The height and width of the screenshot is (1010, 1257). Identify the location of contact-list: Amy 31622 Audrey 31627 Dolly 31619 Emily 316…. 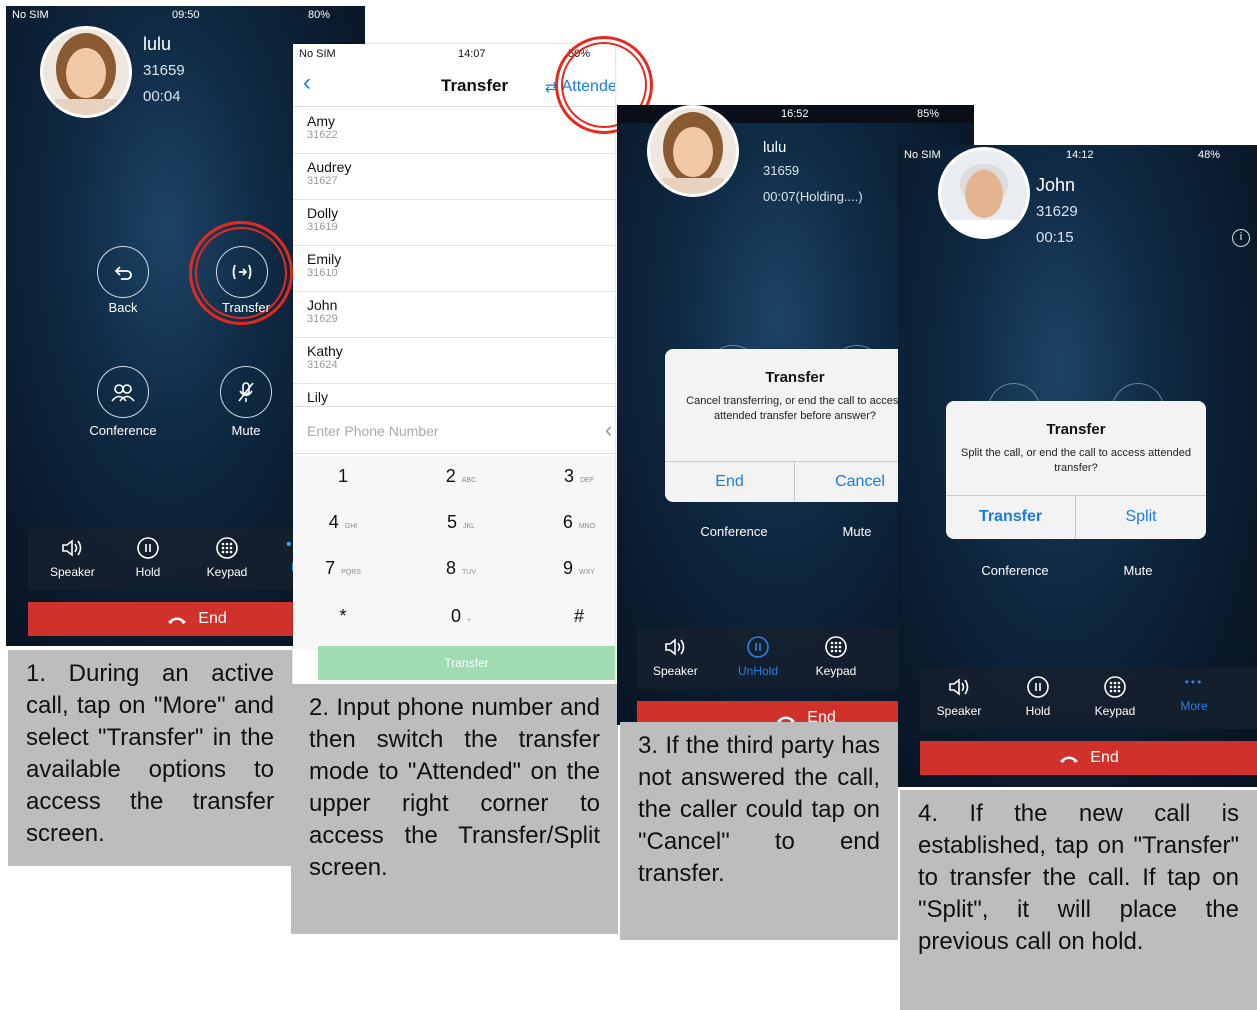
(454, 258).